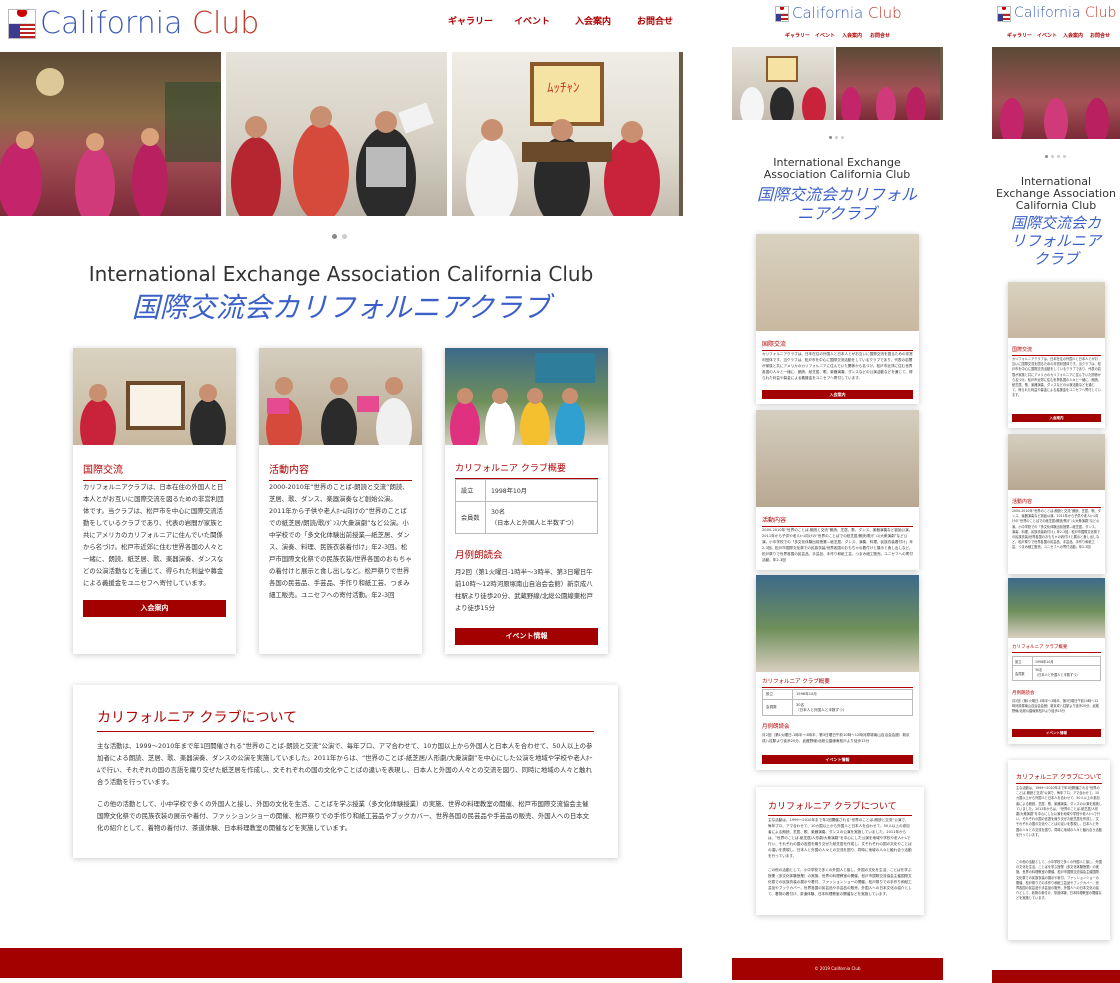  Describe the element at coordinates (470, 490) in the screenshot. I see `overview-founded-label: 設立` at that location.